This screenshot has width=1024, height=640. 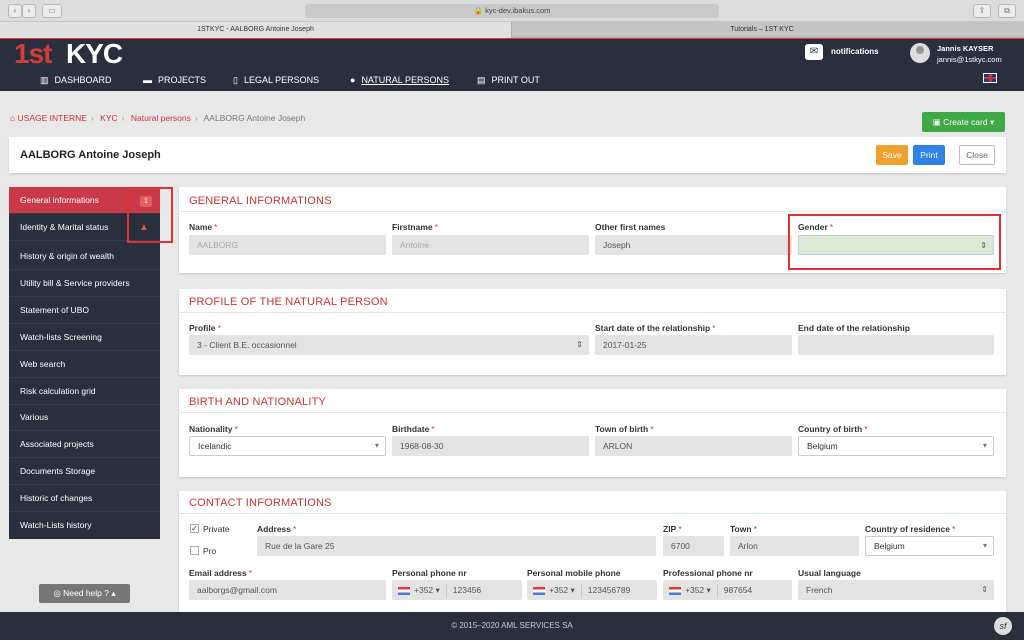 I want to click on pro-checkbox, so click(x=194, y=550).